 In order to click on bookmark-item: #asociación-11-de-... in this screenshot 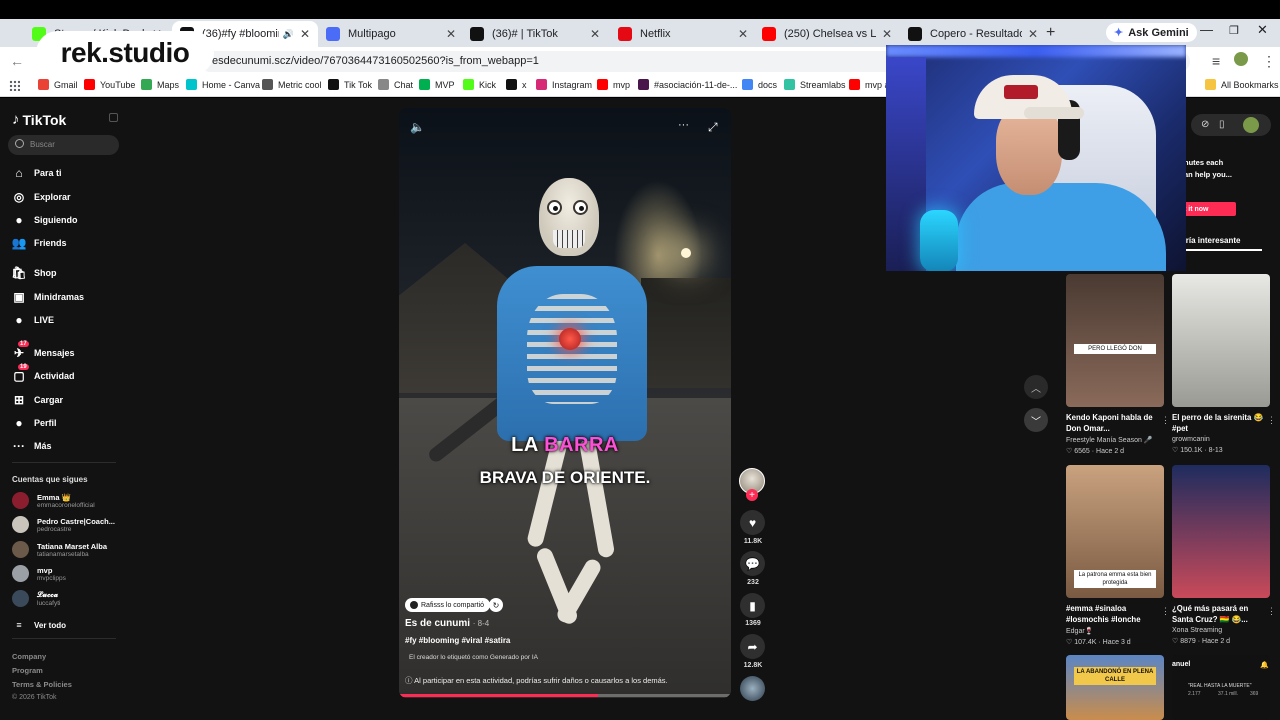, I will do `click(687, 84)`.